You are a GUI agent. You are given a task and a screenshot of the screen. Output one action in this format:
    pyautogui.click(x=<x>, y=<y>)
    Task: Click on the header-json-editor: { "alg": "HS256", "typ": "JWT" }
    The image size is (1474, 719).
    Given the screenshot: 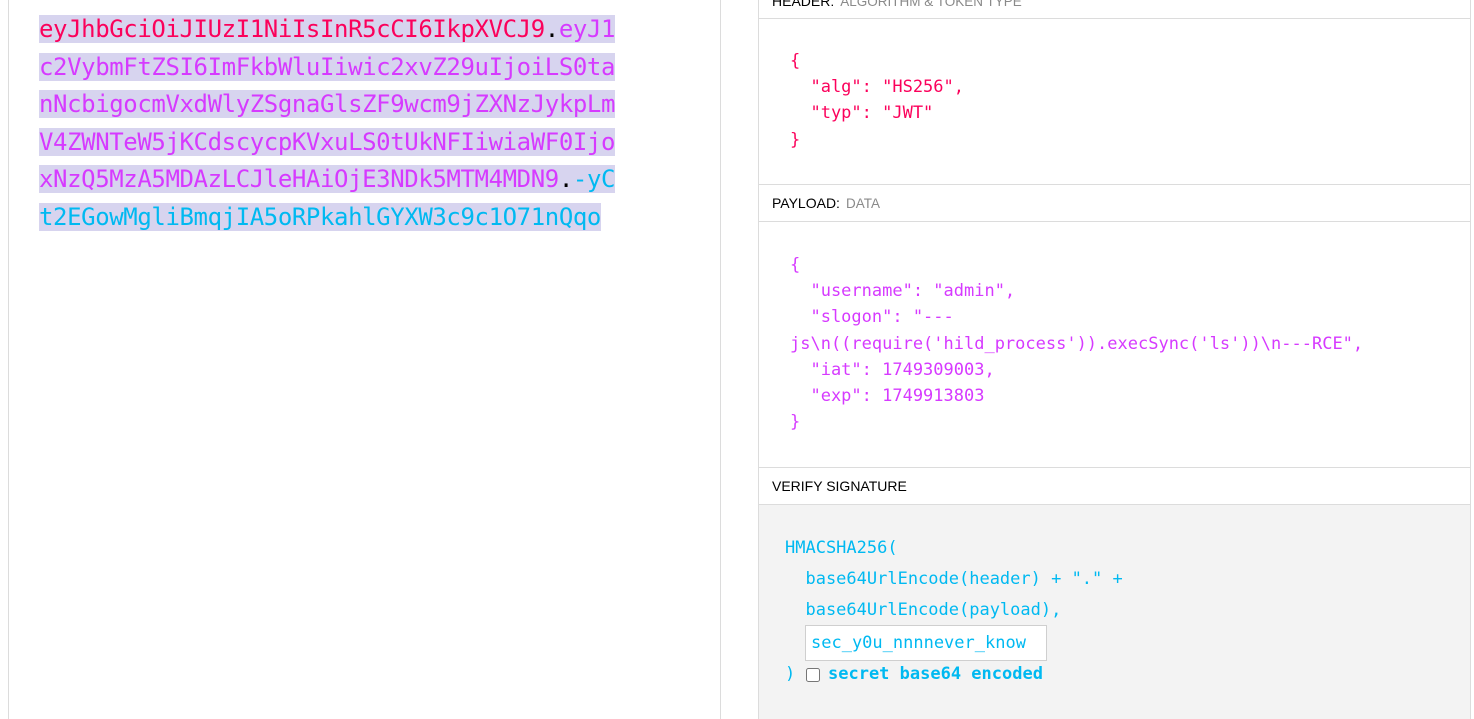 What is the action you would take?
    pyautogui.click(x=877, y=100)
    